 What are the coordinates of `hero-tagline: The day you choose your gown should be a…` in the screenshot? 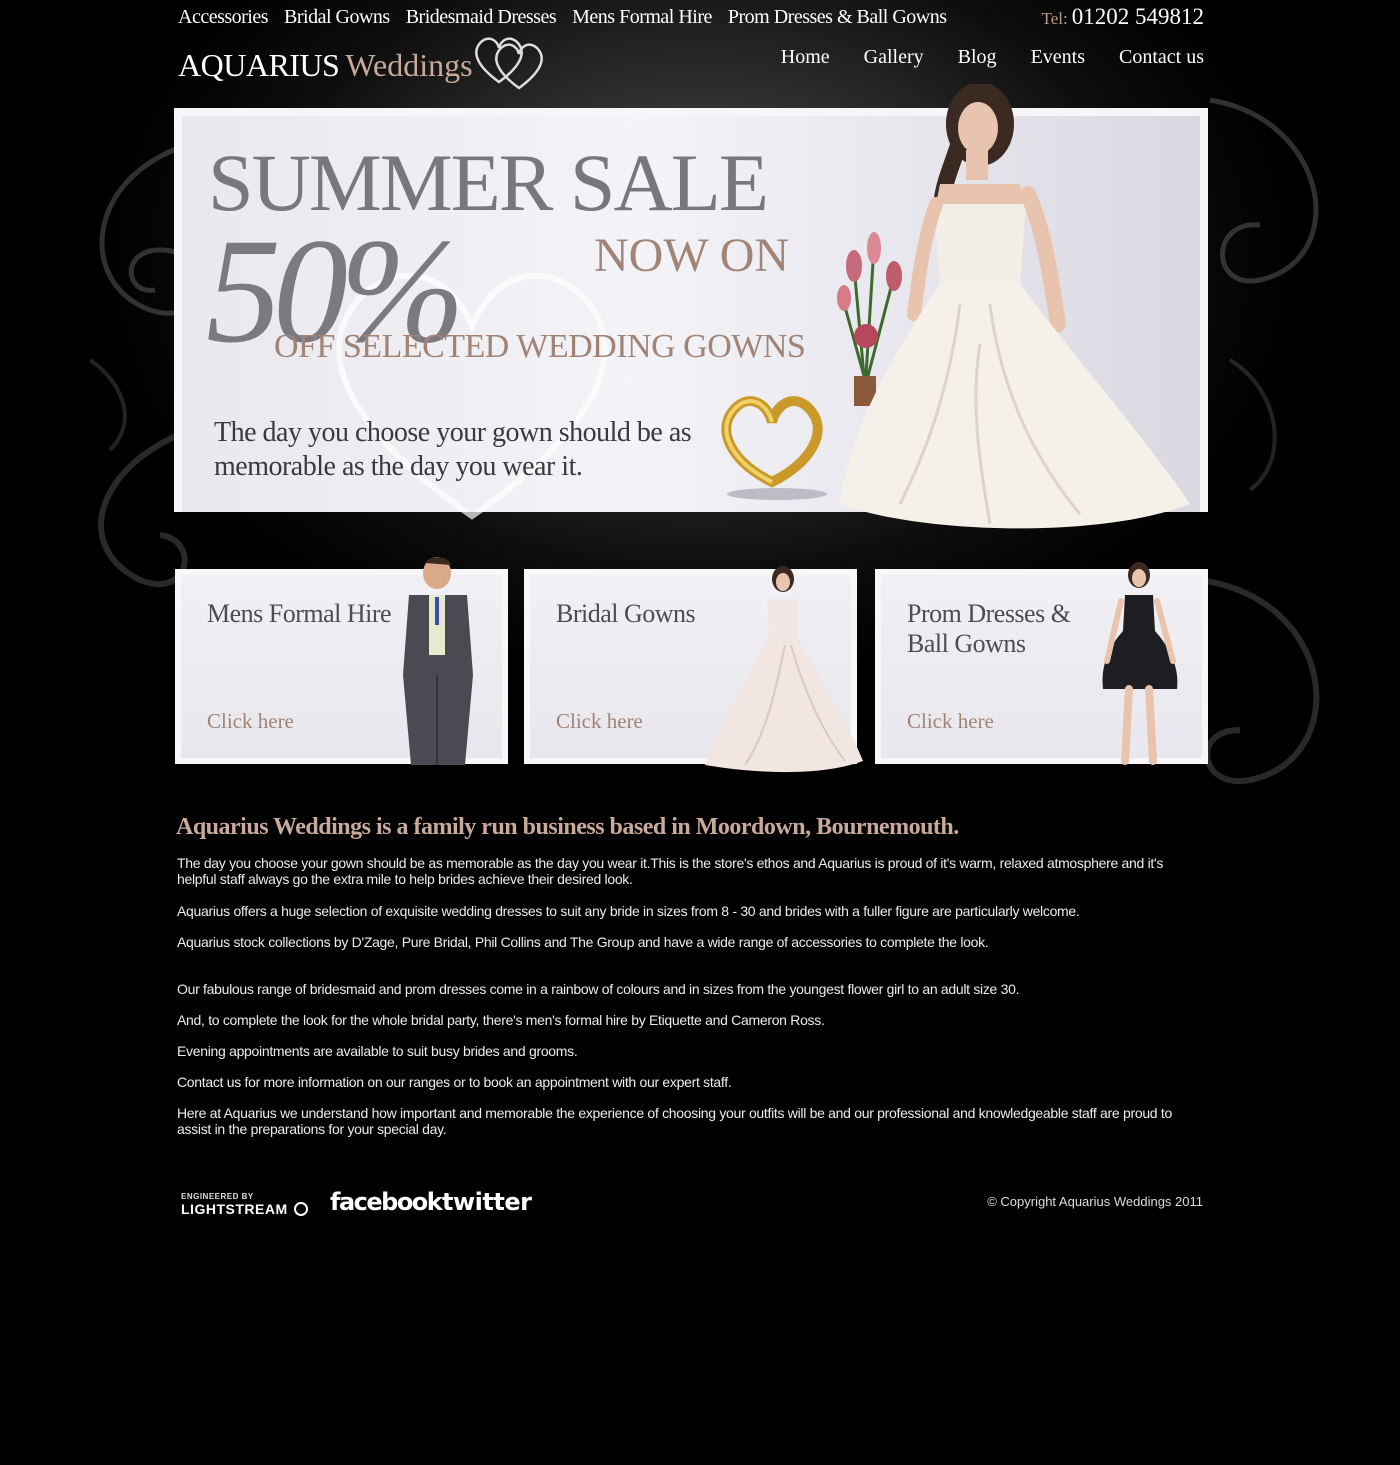 It's located at (453, 449).